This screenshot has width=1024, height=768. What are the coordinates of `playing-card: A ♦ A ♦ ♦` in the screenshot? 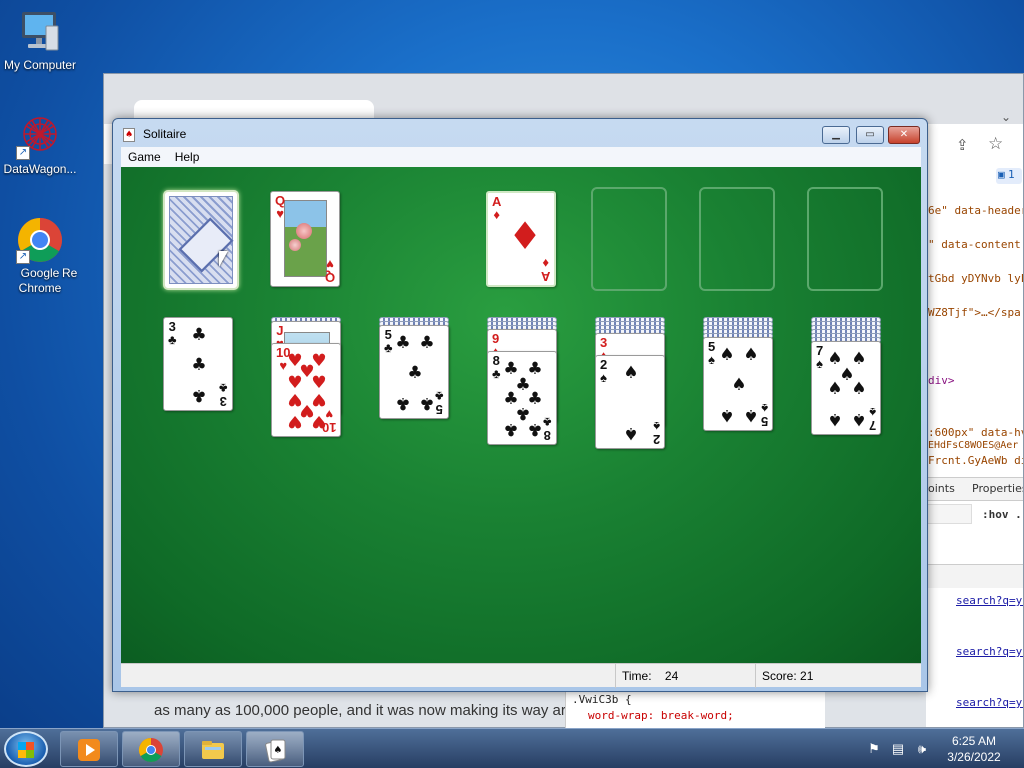 It's located at (521, 239).